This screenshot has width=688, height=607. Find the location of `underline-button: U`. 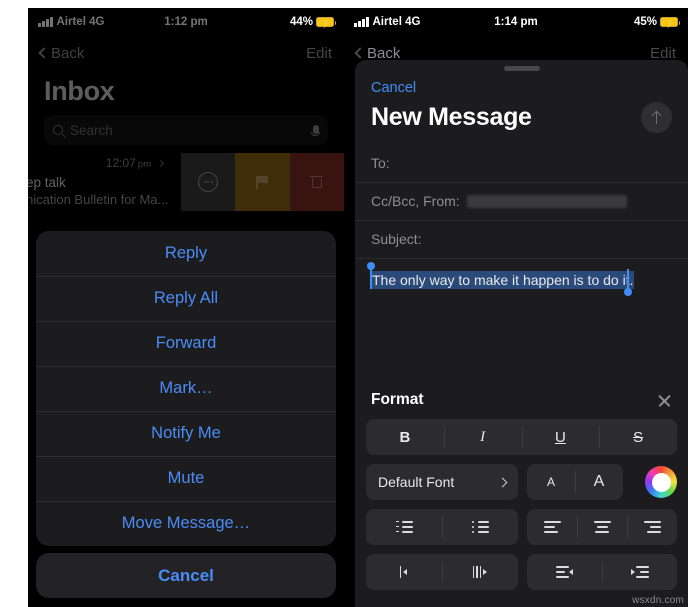

underline-button: U is located at coordinates (560, 437).